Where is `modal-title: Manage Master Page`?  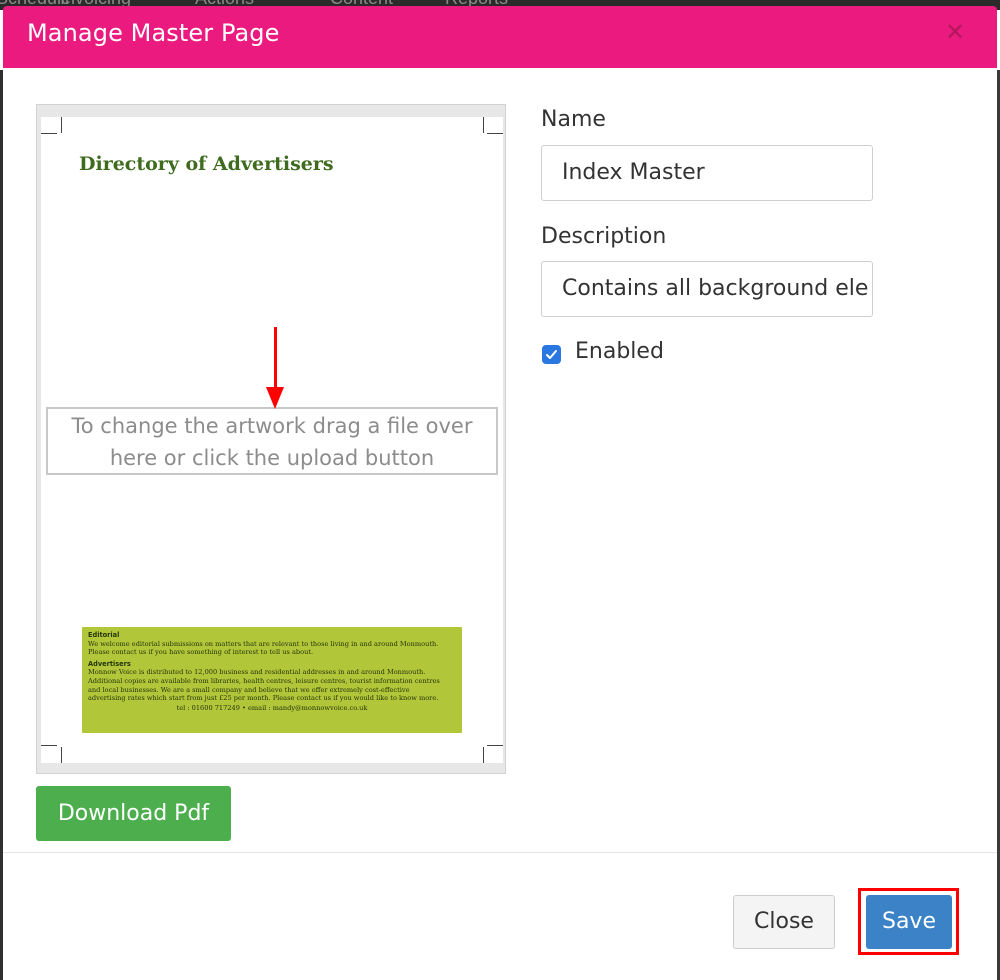 modal-title: Manage Master Page is located at coordinates (153, 33).